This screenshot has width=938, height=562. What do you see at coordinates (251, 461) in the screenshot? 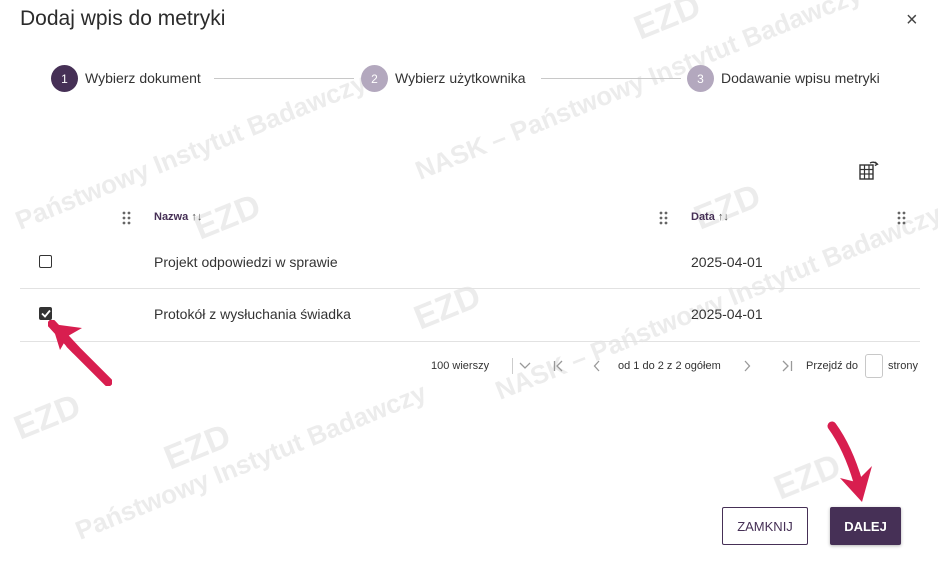
I see `svg-text: Państwowy Instytut Badawczy` at bounding box center [251, 461].